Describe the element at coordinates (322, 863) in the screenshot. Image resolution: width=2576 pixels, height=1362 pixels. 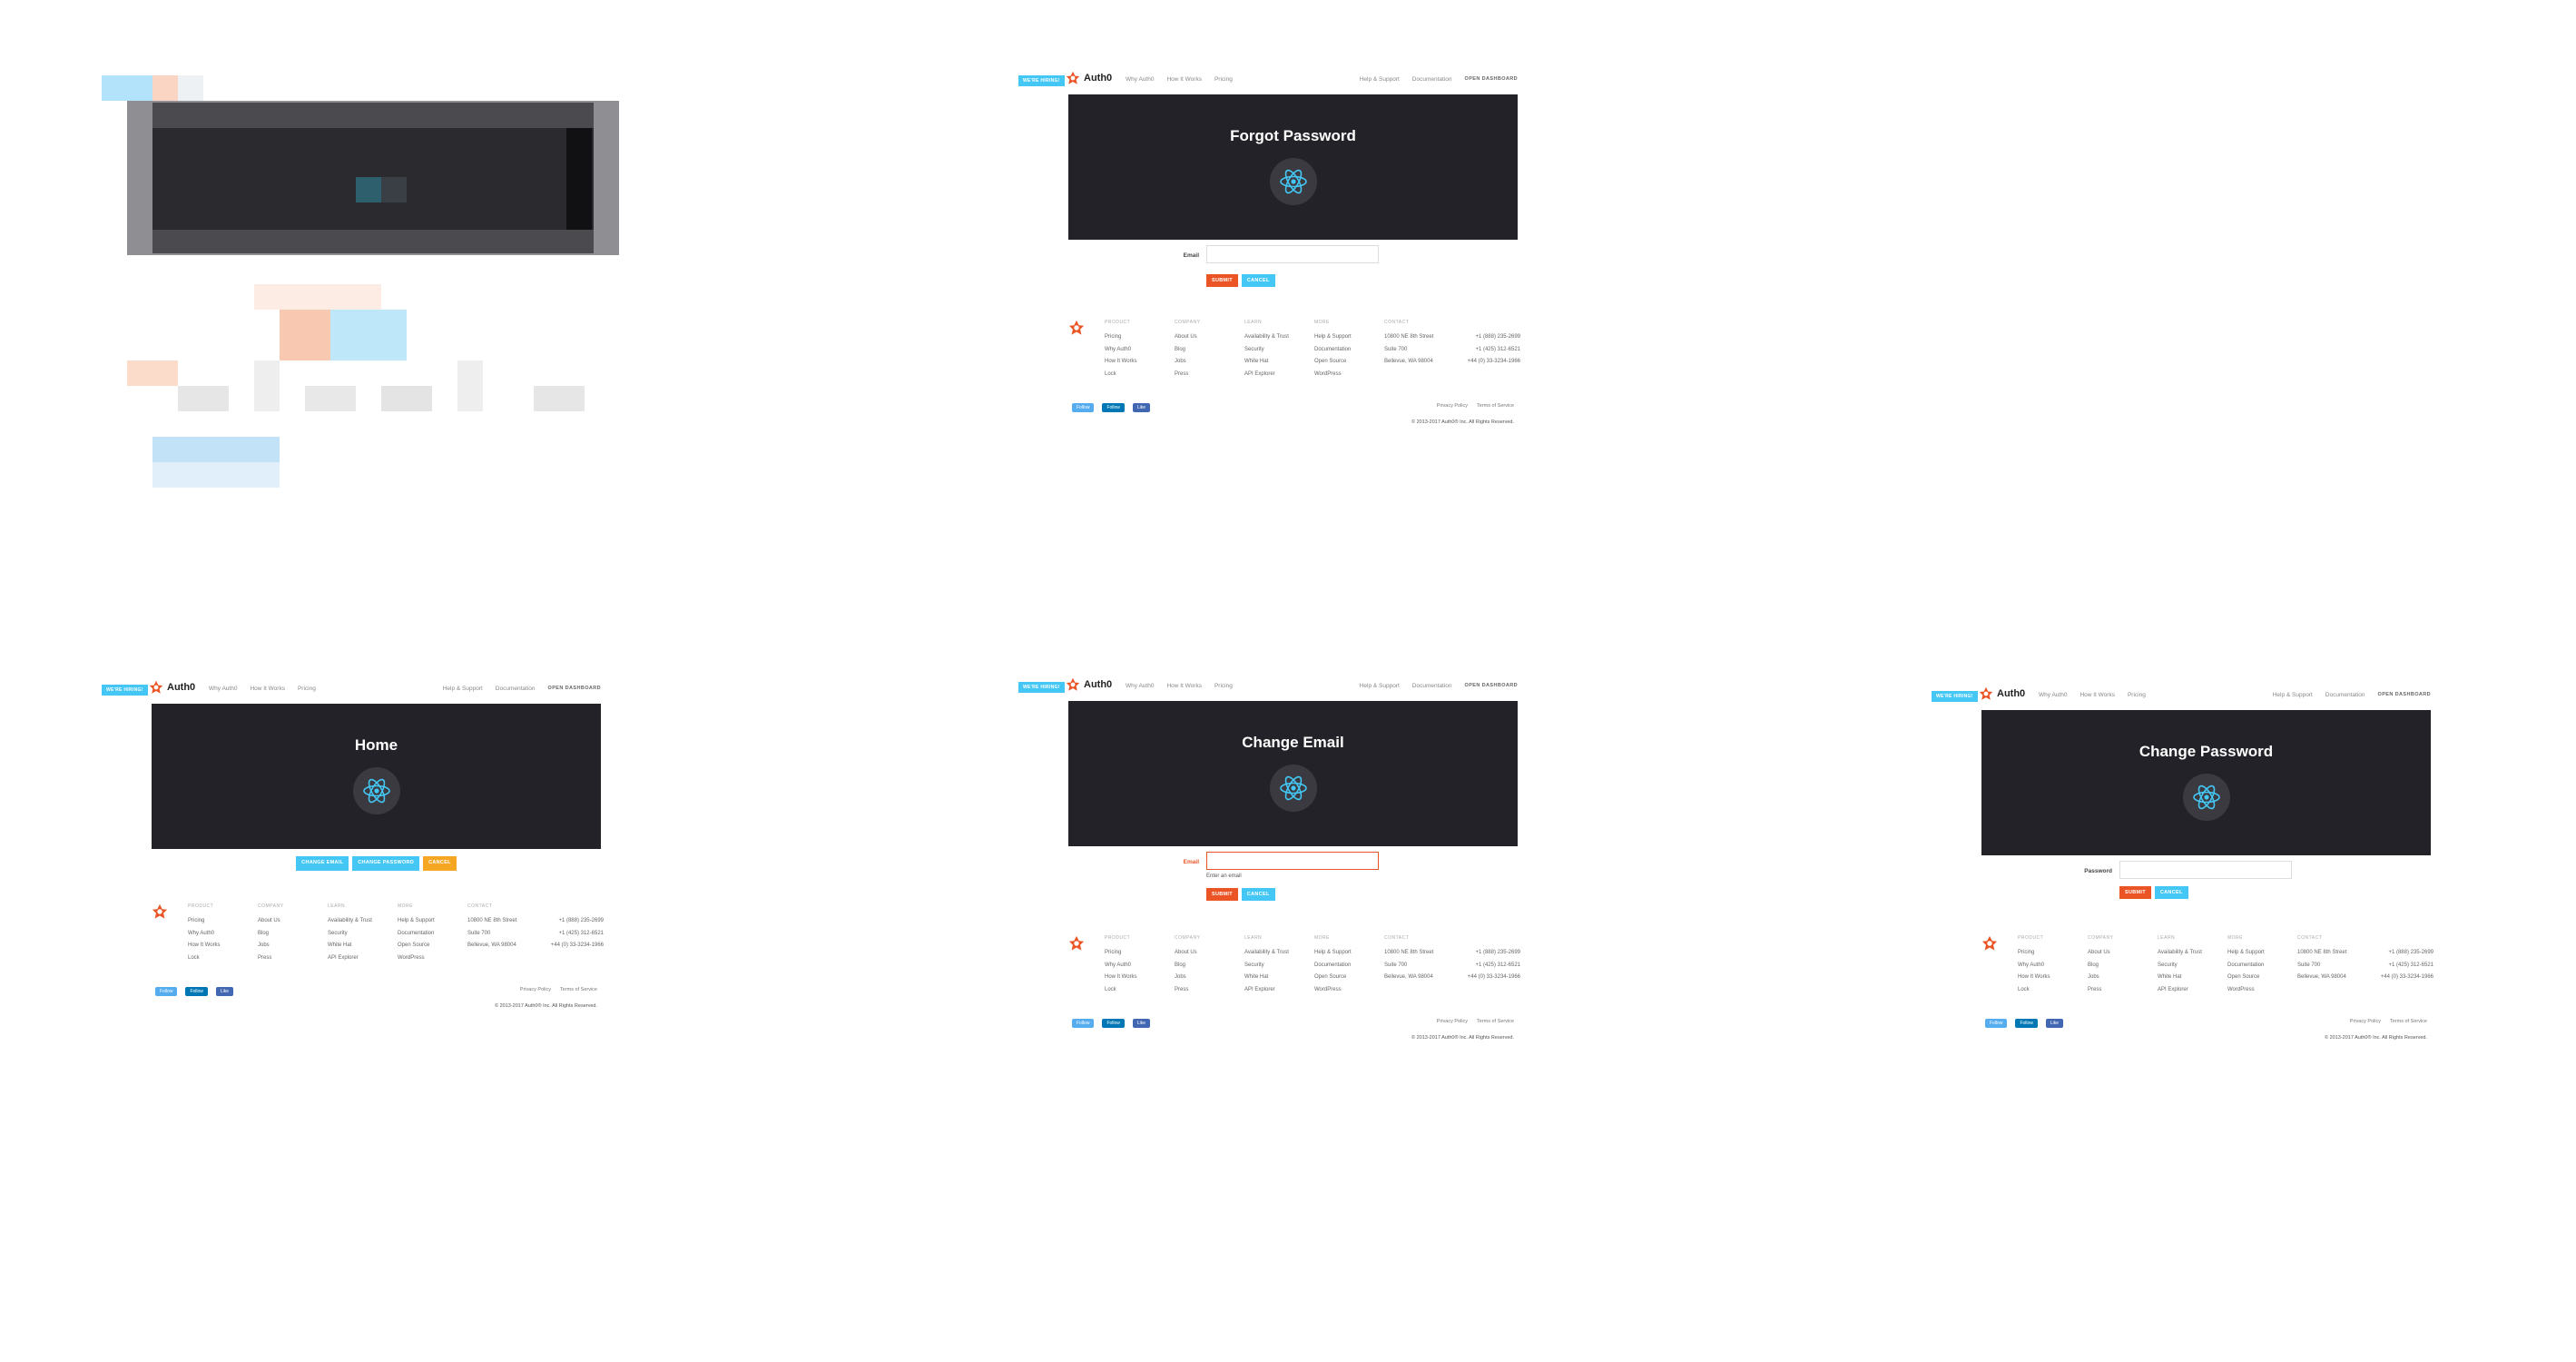
I see `change-email-button: CHANGE EMAIL` at that location.